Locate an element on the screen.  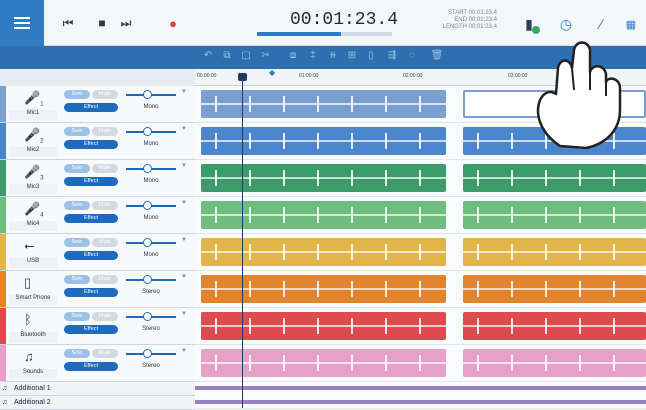
menu-button is located at coordinates (22, 23).